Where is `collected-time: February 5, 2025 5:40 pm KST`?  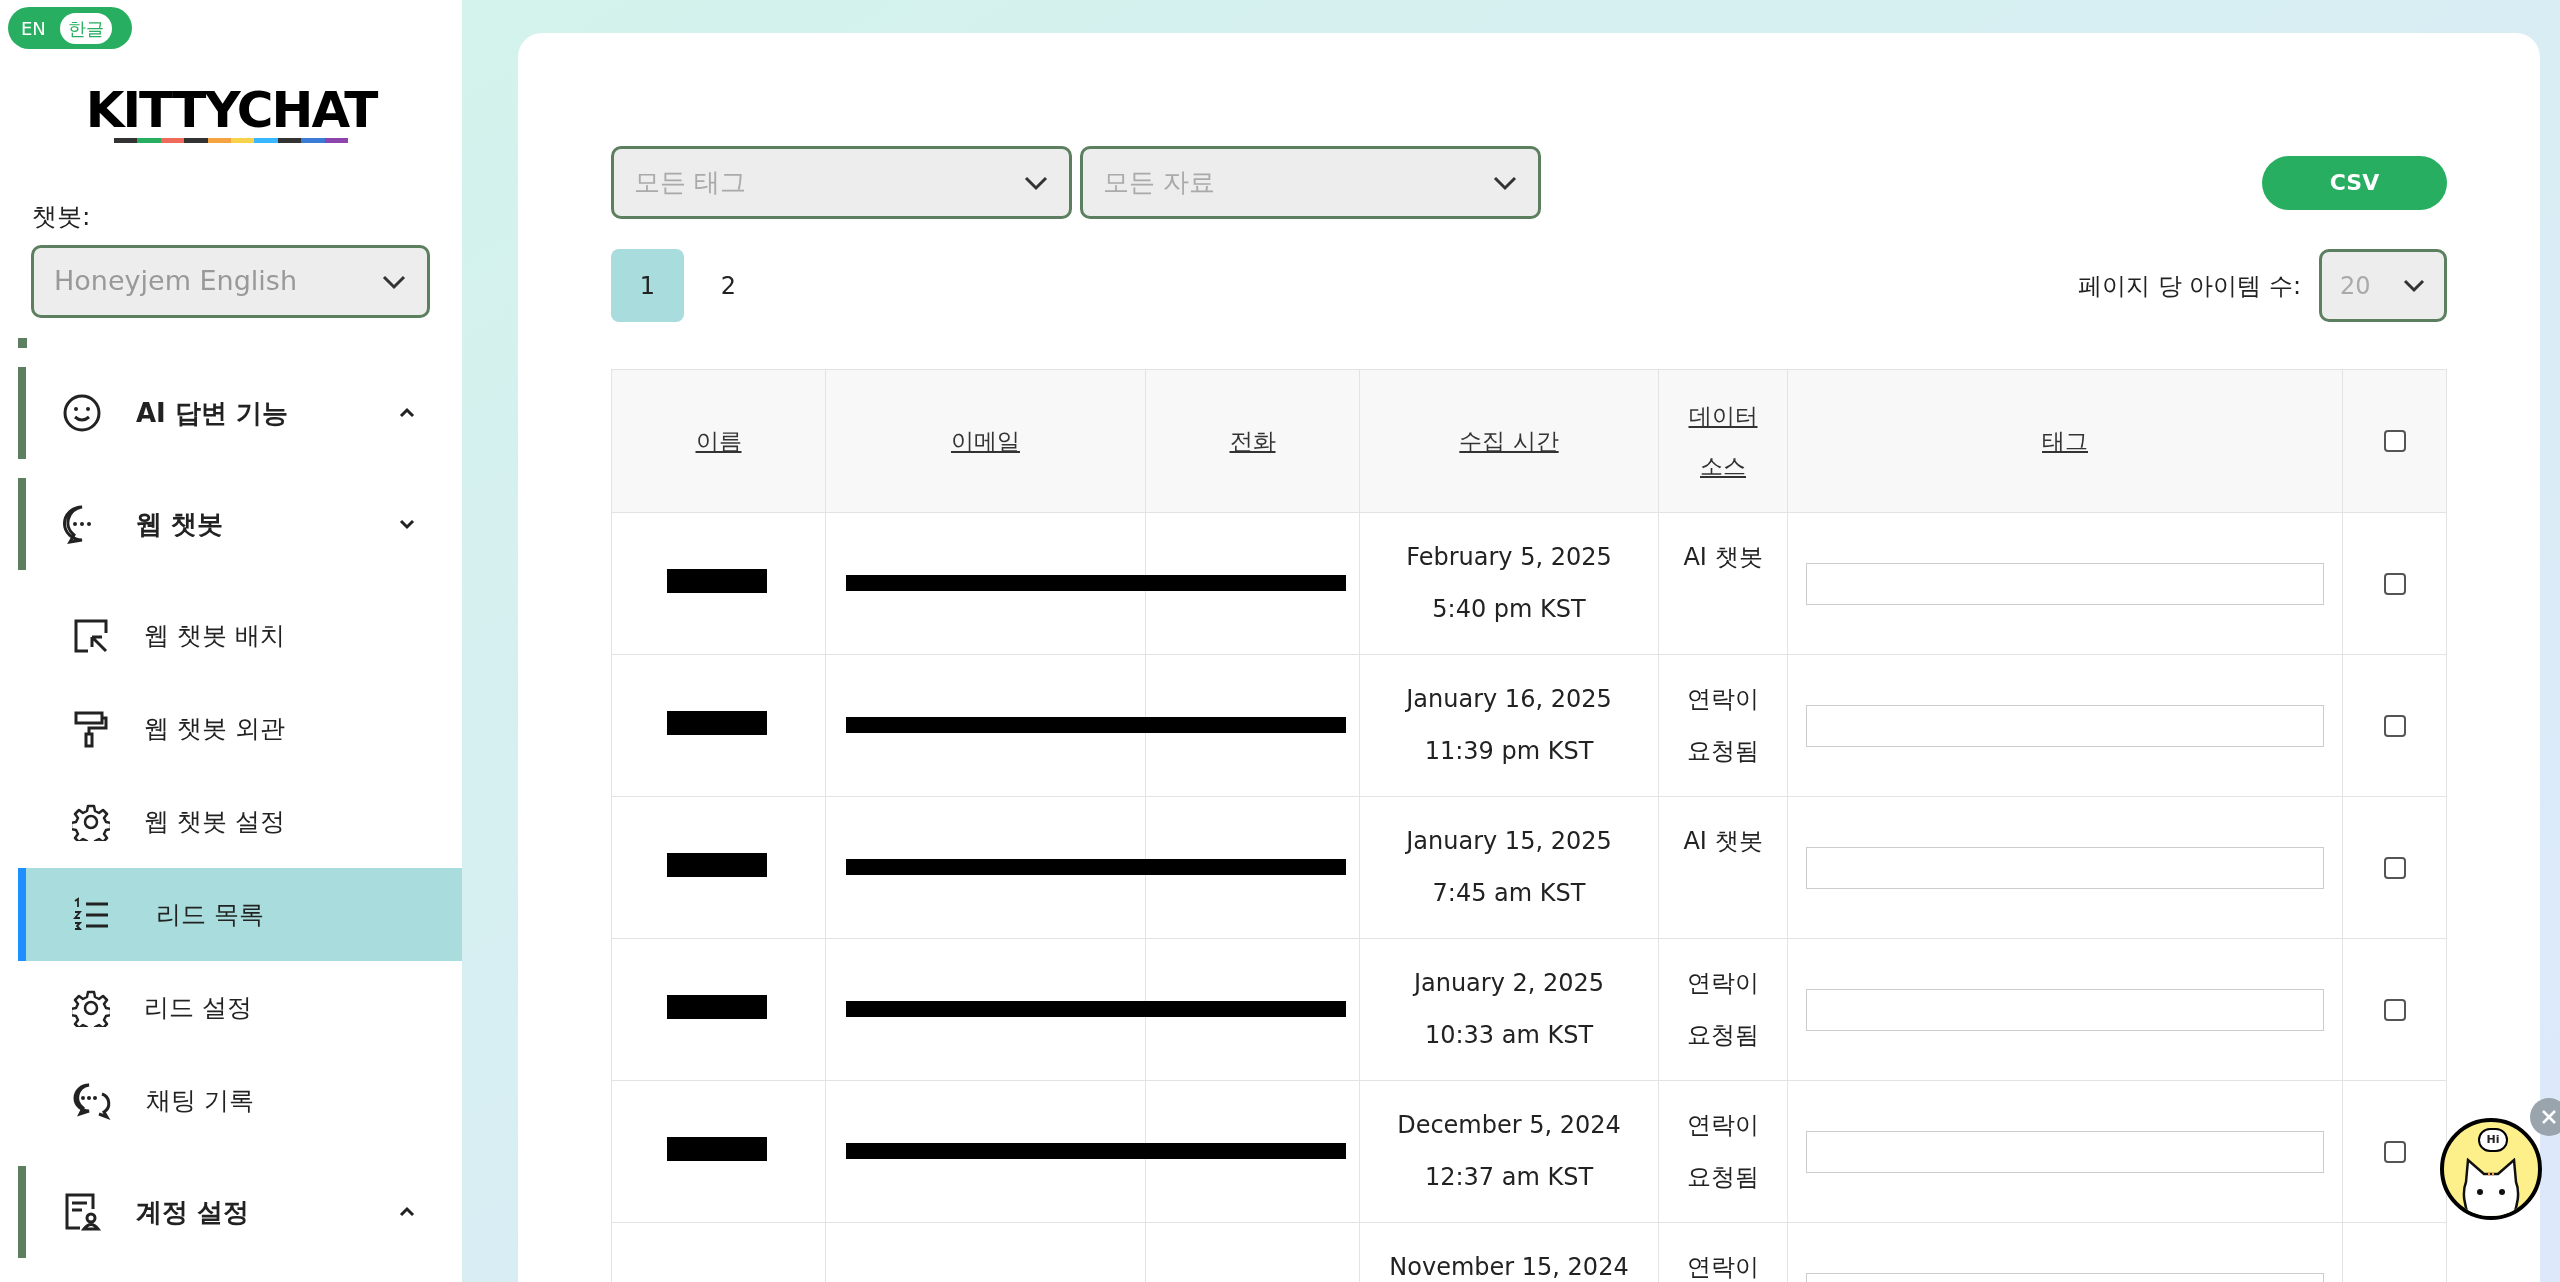 collected-time: February 5, 2025 5:40 pm KST is located at coordinates (1509, 583).